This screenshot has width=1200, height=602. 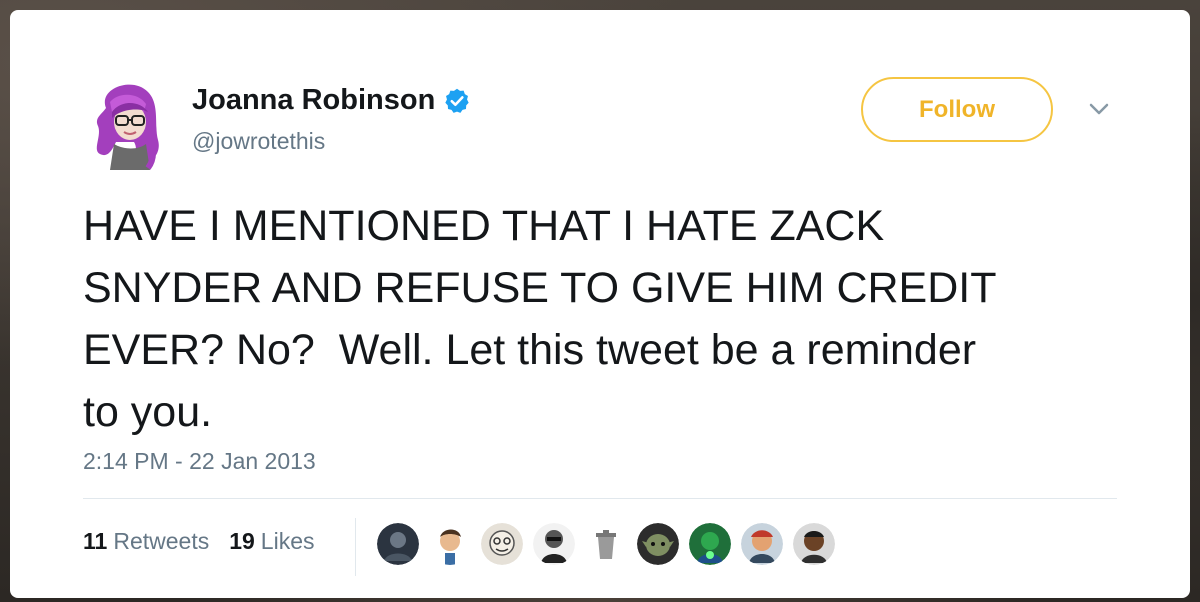 I want to click on likes-stat: 19 Likes, so click(x=271, y=541).